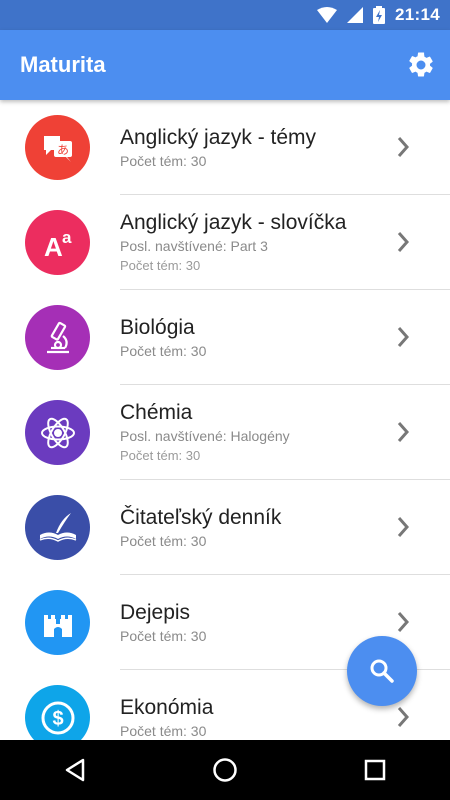  I want to click on microscope-icon, so click(57, 337).